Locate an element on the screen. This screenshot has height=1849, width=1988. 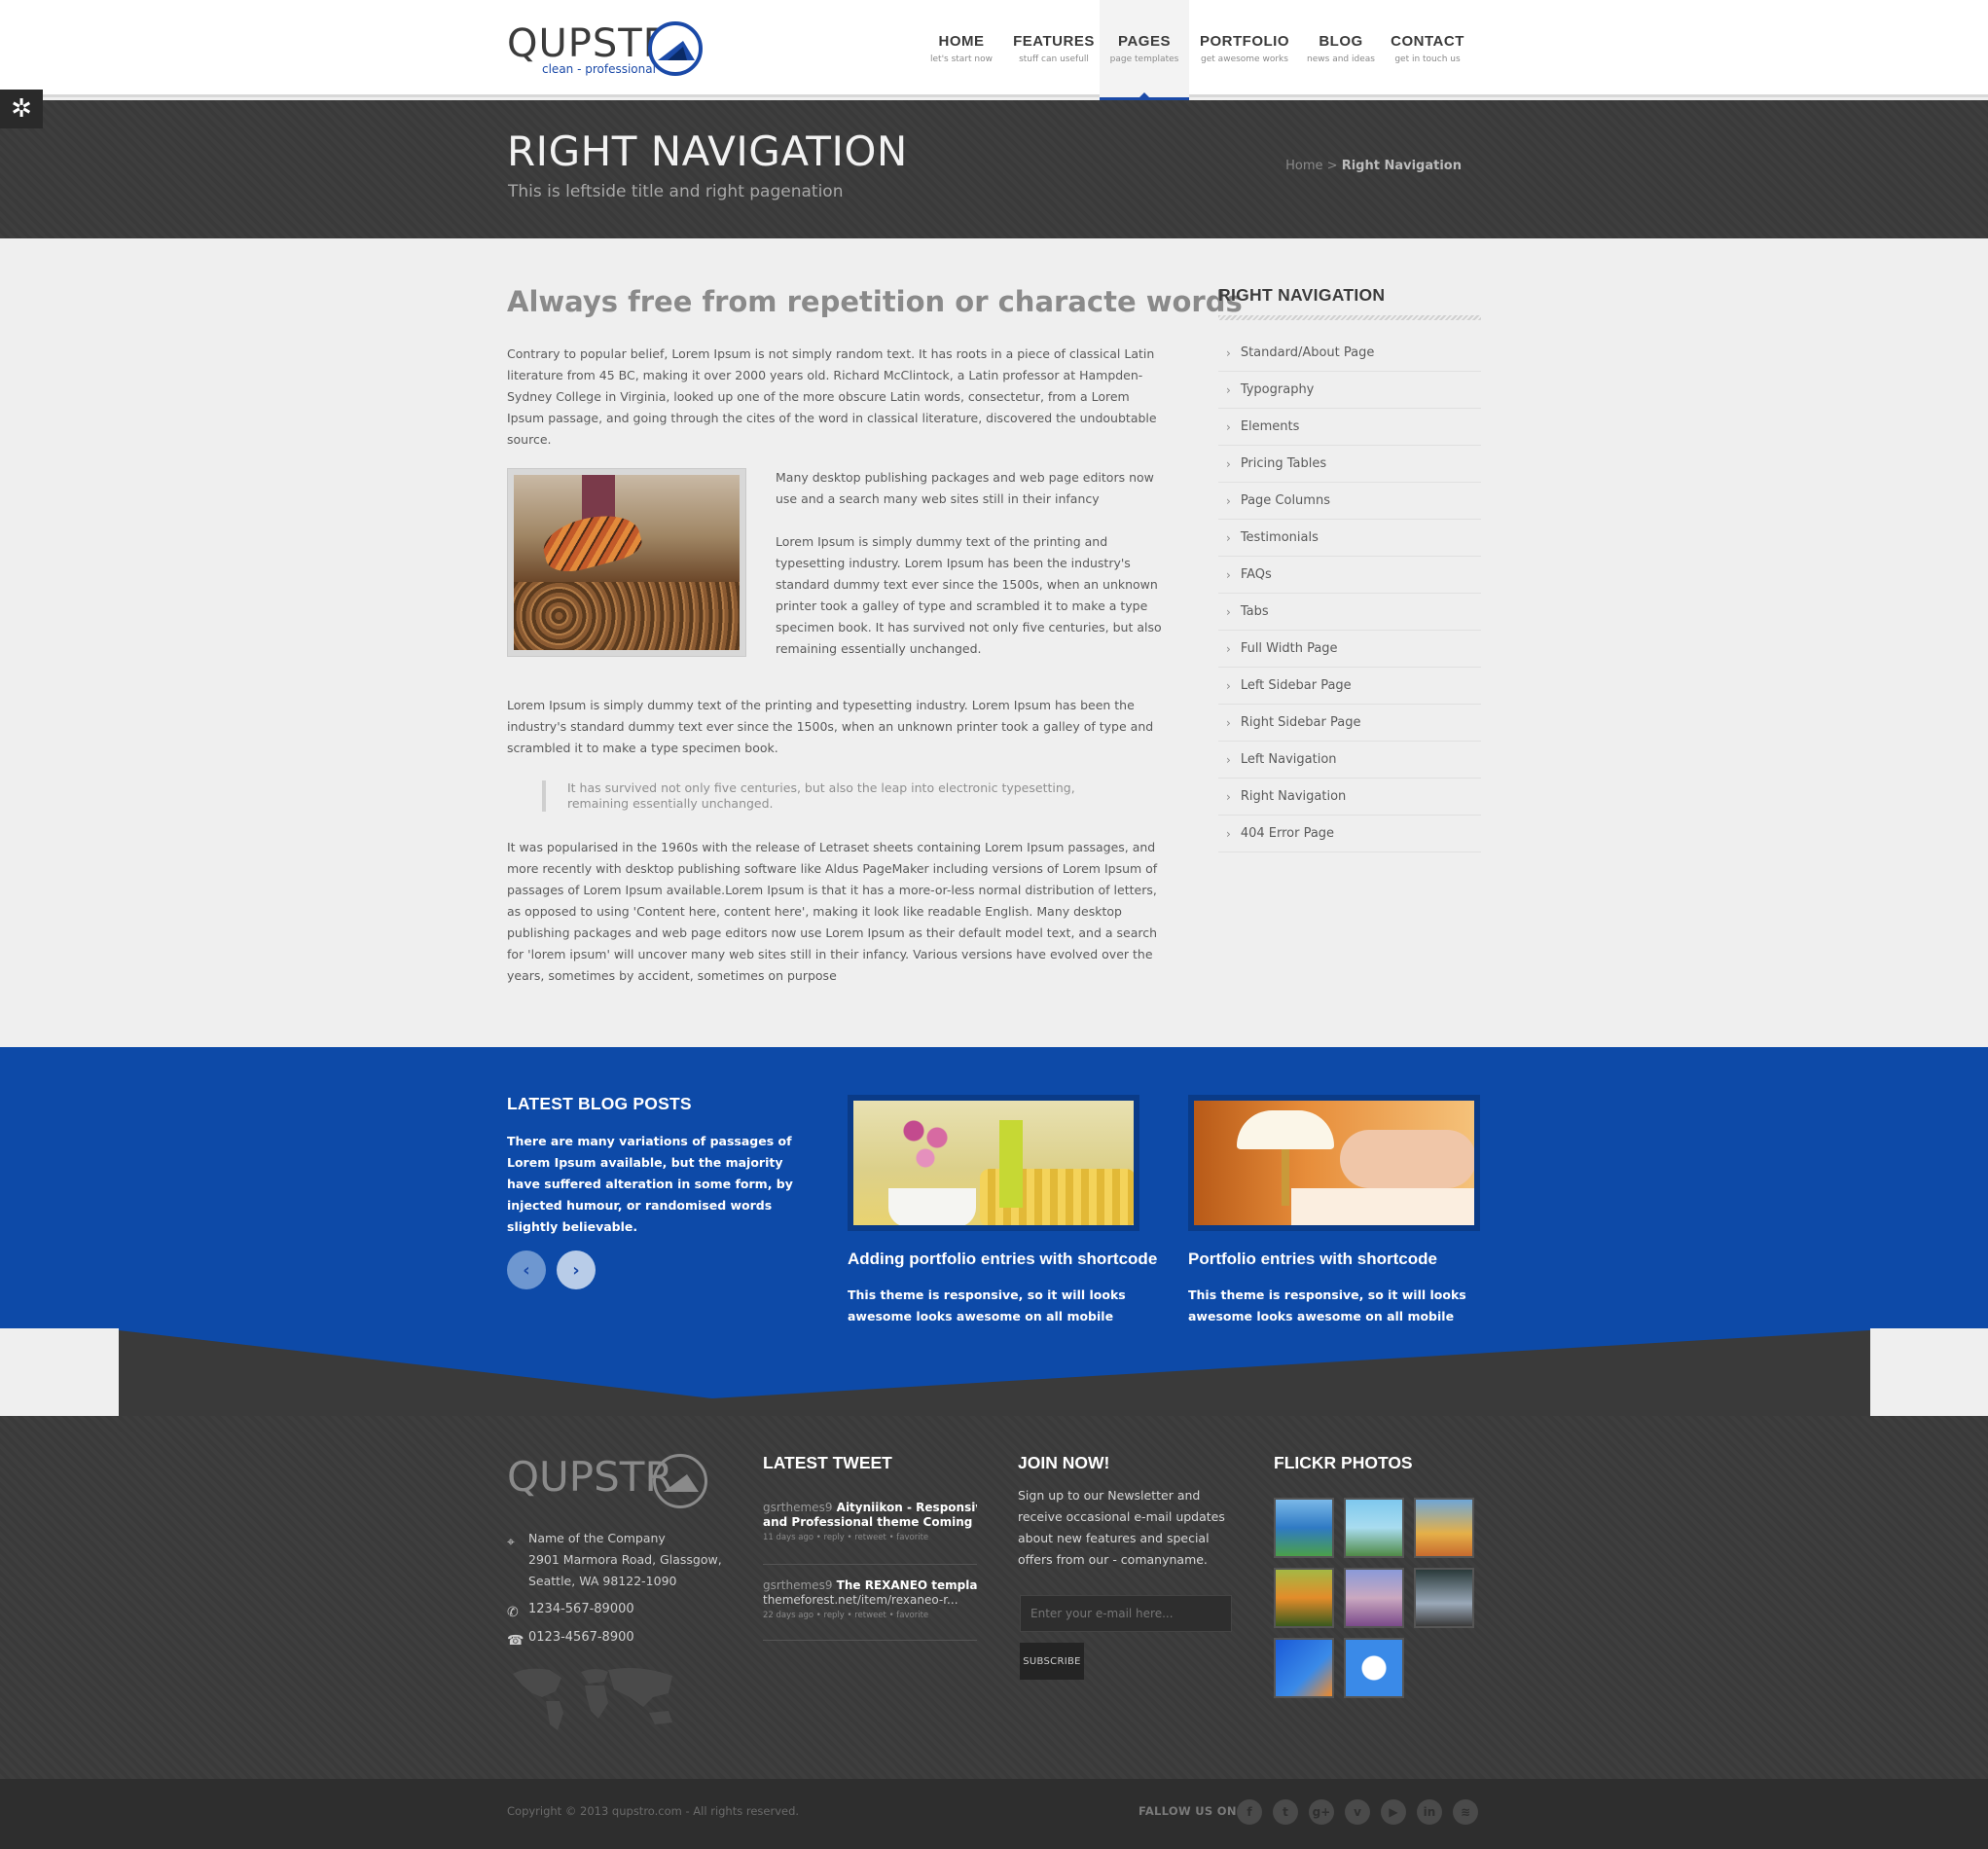
sidebar-link-label: Full Width Page is located at coordinates (1289, 648).